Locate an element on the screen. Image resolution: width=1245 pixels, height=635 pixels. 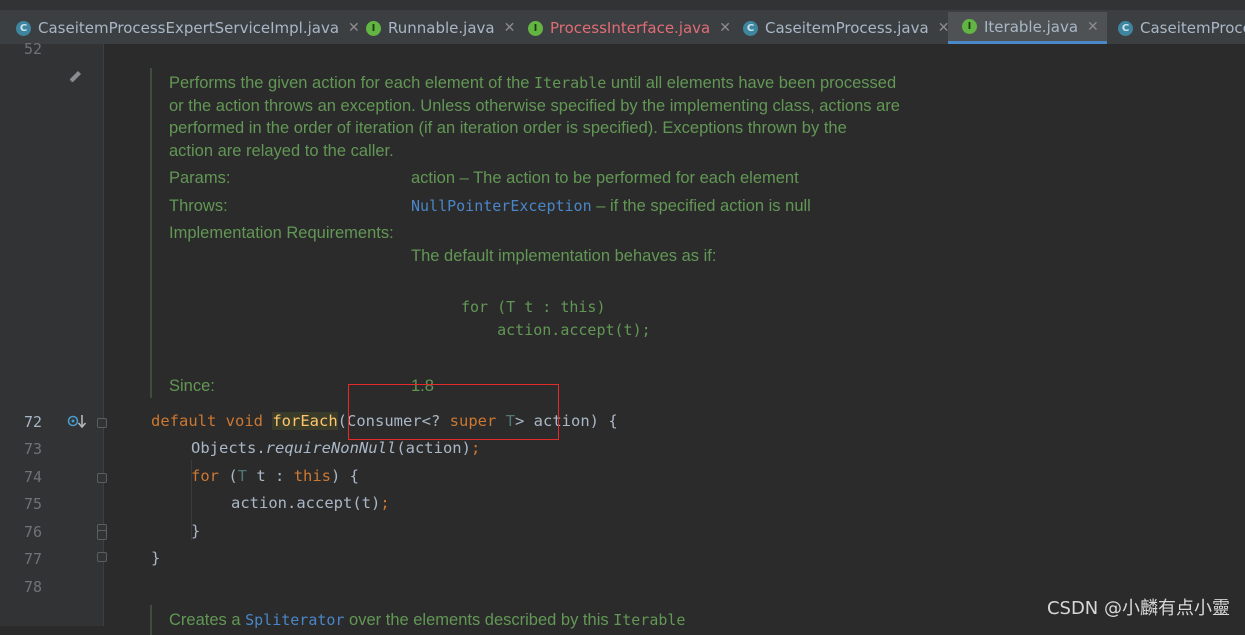
doc-since-label: Since: is located at coordinates (192, 386).